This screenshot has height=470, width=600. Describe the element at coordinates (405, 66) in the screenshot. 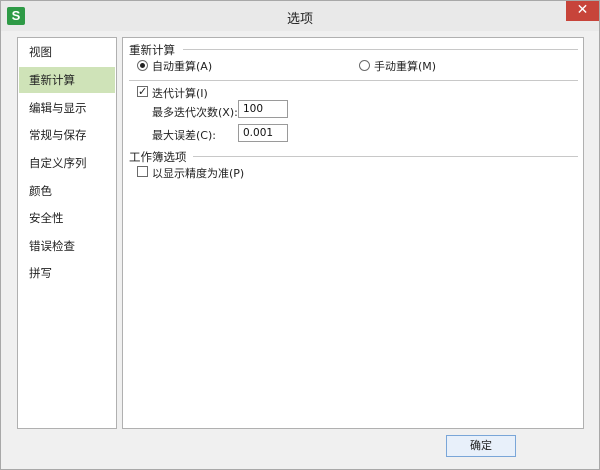

I see `manual-recalc-label: 手动重算(M)` at that location.